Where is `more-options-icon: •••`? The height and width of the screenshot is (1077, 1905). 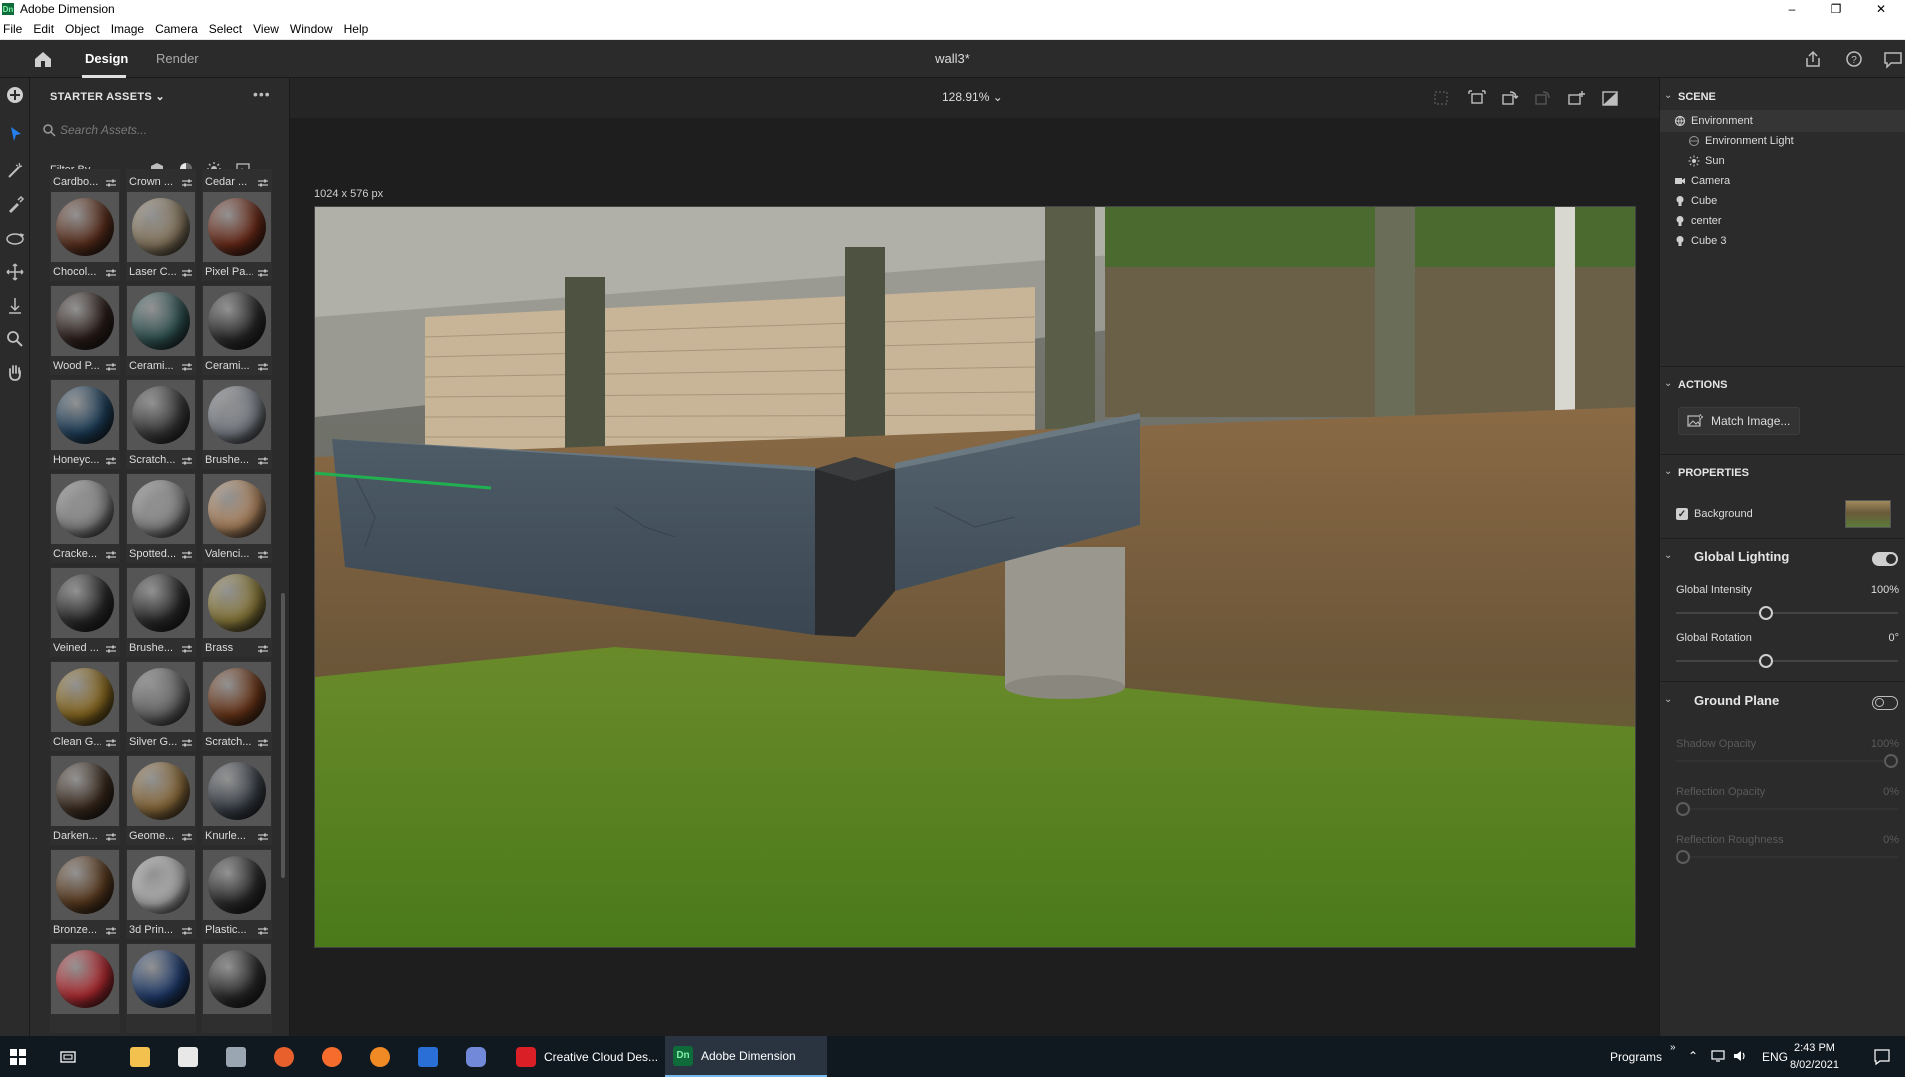 more-options-icon: ••• is located at coordinates (262, 94).